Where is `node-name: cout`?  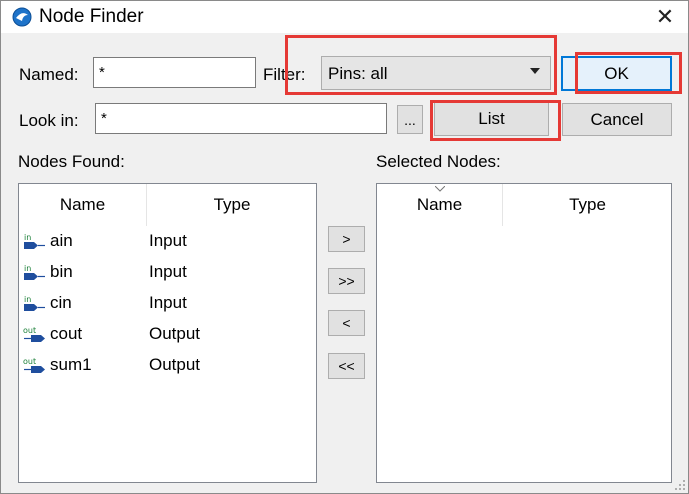
node-name: cout is located at coordinates (66, 333).